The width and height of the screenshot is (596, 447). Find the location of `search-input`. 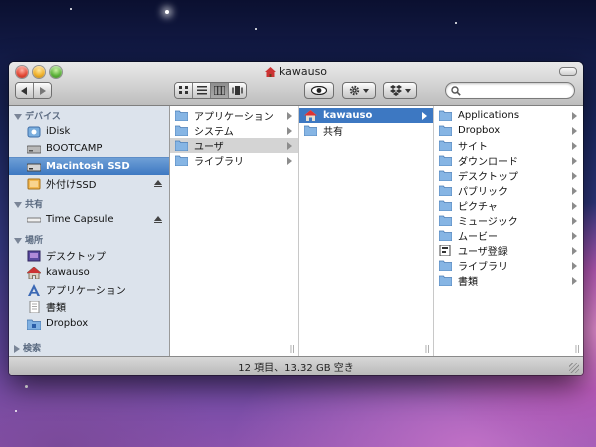

search-input is located at coordinates (516, 90).